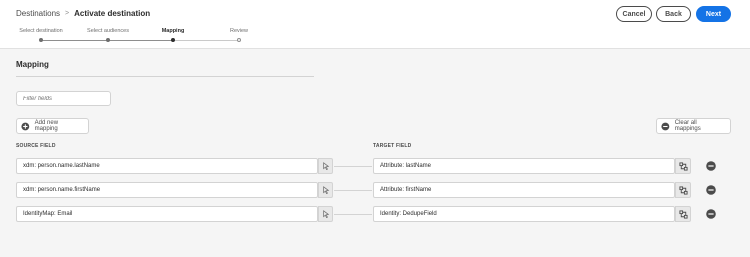 The width and height of the screenshot is (750, 257). I want to click on next-button: Next, so click(713, 14).